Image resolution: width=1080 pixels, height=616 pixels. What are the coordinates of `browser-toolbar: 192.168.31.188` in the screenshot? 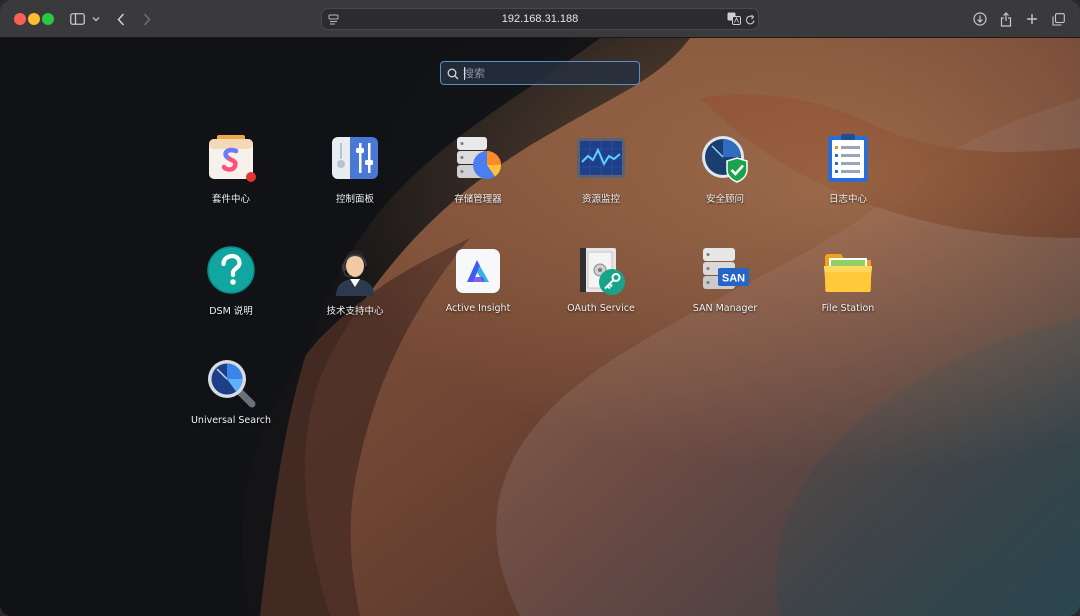 It's located at (540, 19).